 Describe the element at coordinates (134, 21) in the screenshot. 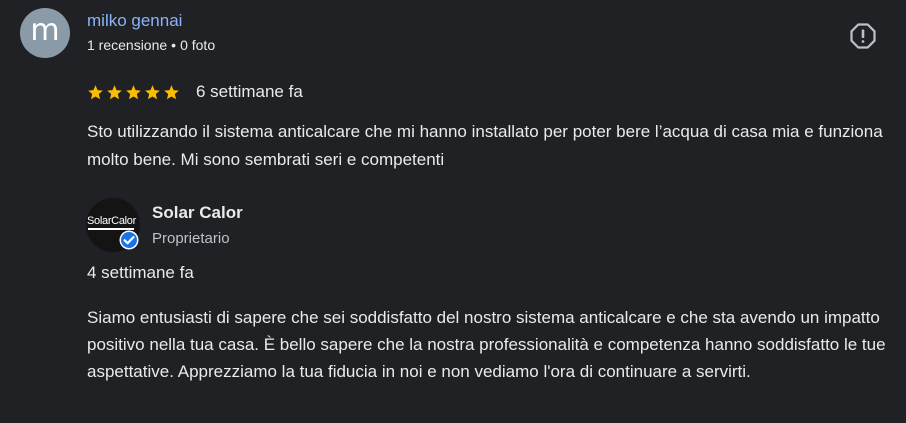

I see `author-name-link: milko gennai` at that location.